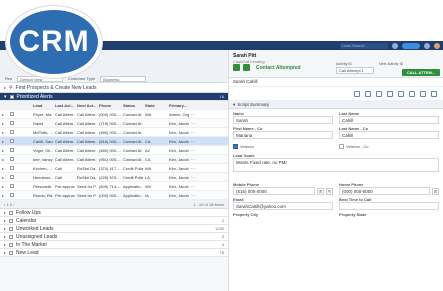  Describe the element at coordinates (11, 96) in the screenshot. I see `select-all-checkbox` at that location.